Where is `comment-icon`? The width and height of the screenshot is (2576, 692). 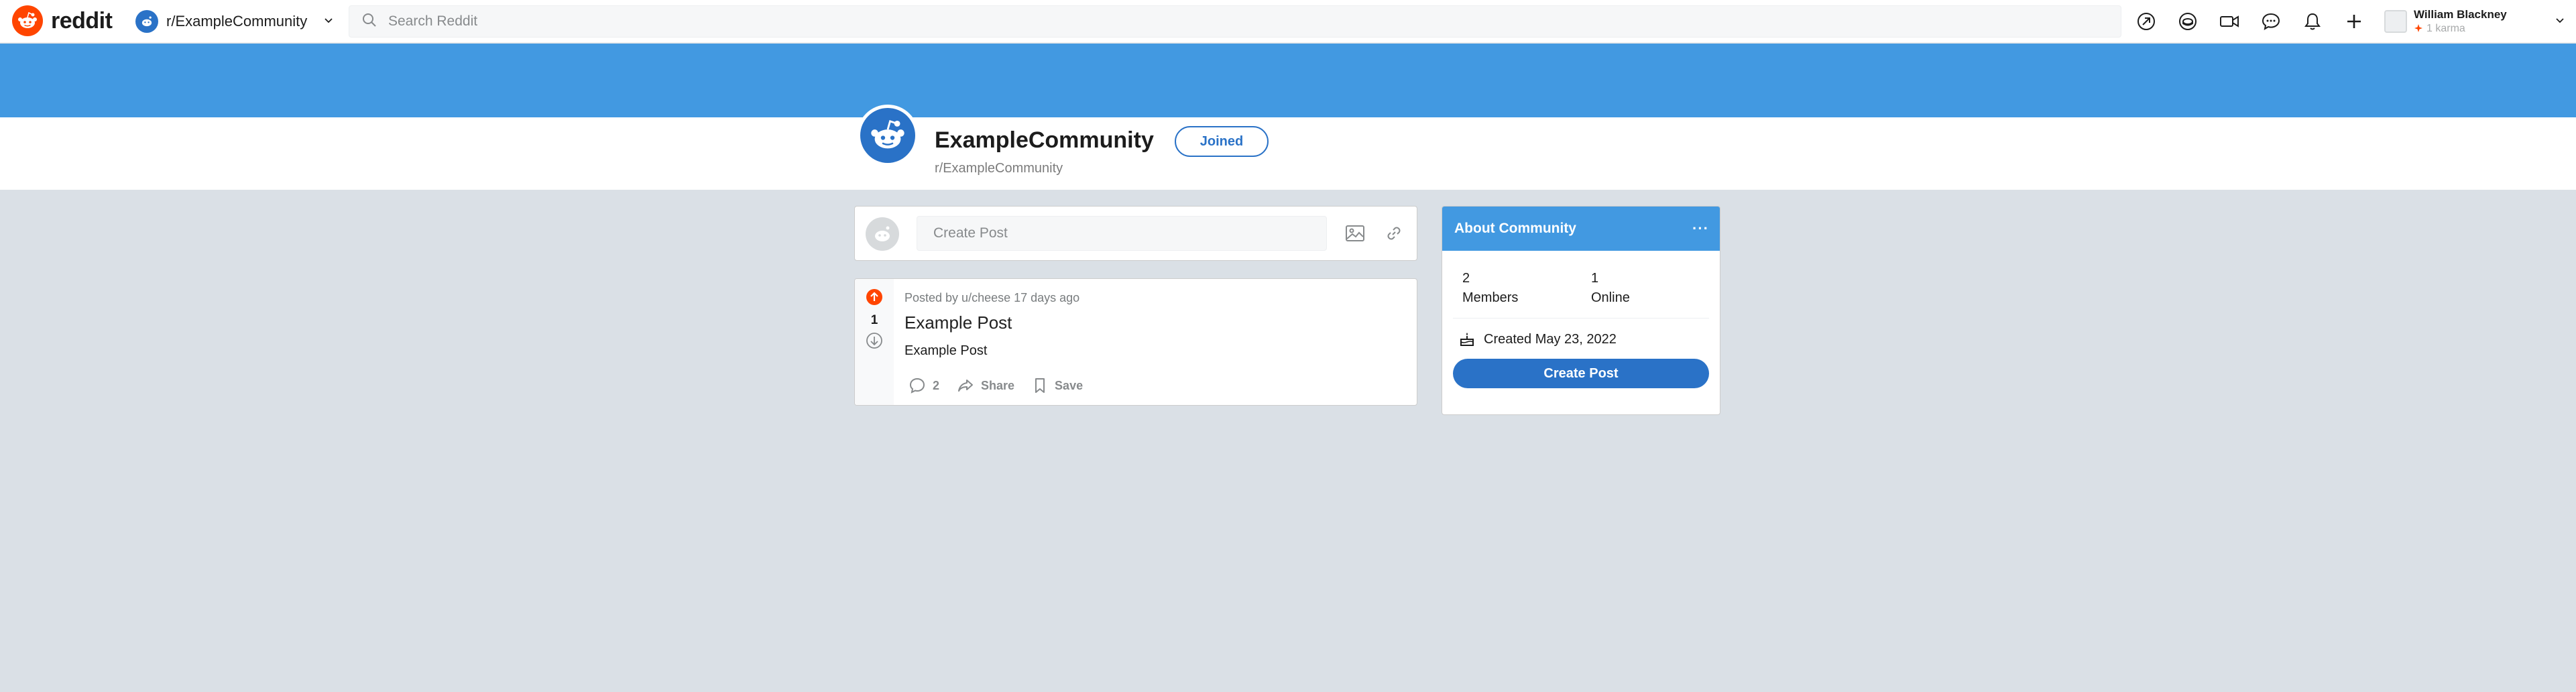
comment-icon is located at coordinates (917, 386).